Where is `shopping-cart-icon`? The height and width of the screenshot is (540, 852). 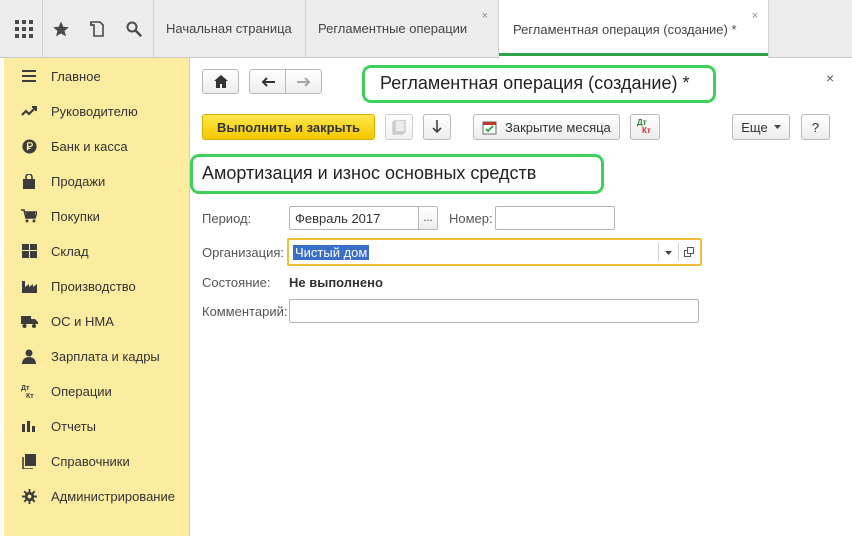
shopping-cart-icon is located at coordinates (29, 216).